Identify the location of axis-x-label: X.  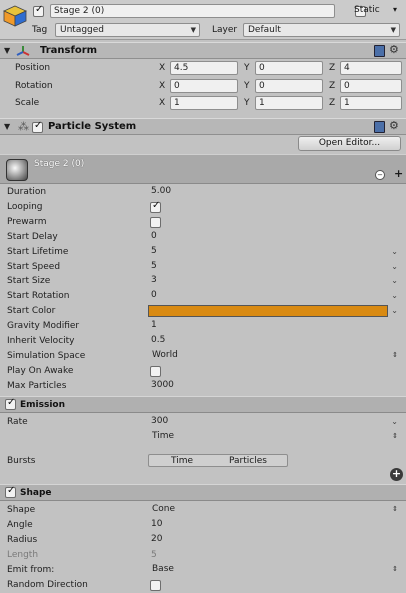
(162, 86).